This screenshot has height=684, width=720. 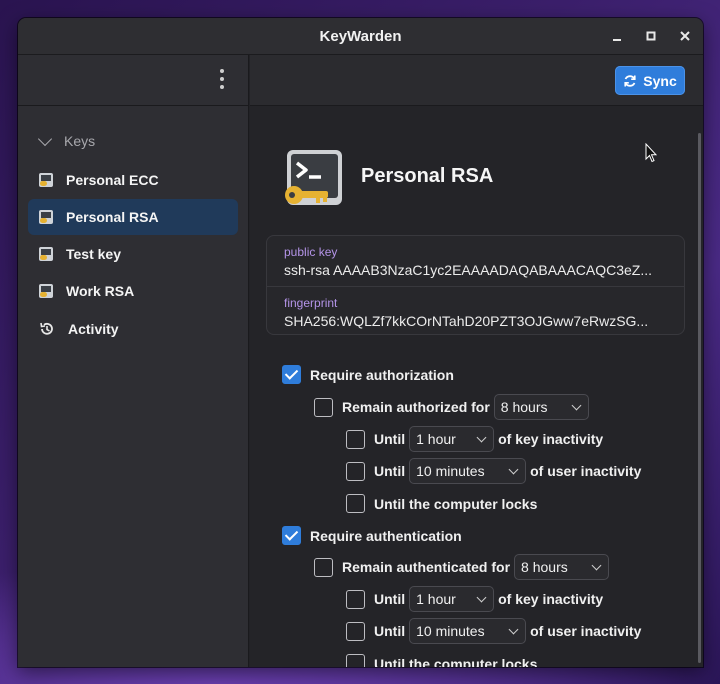 What do you see at coordinates (355, 471) in the screenshot?
I see `authz-user-inactivity-checkbox` at bounding box center [355, 471].